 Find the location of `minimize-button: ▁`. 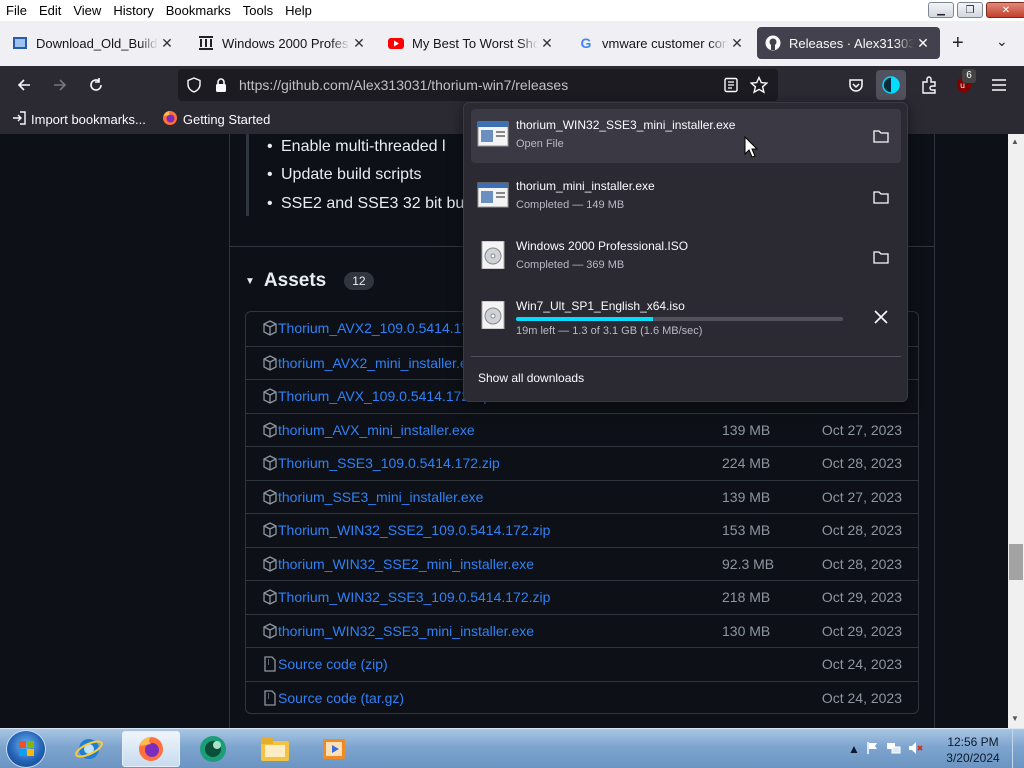

minimize-button: ▁ is located at coordinates (941, 10).